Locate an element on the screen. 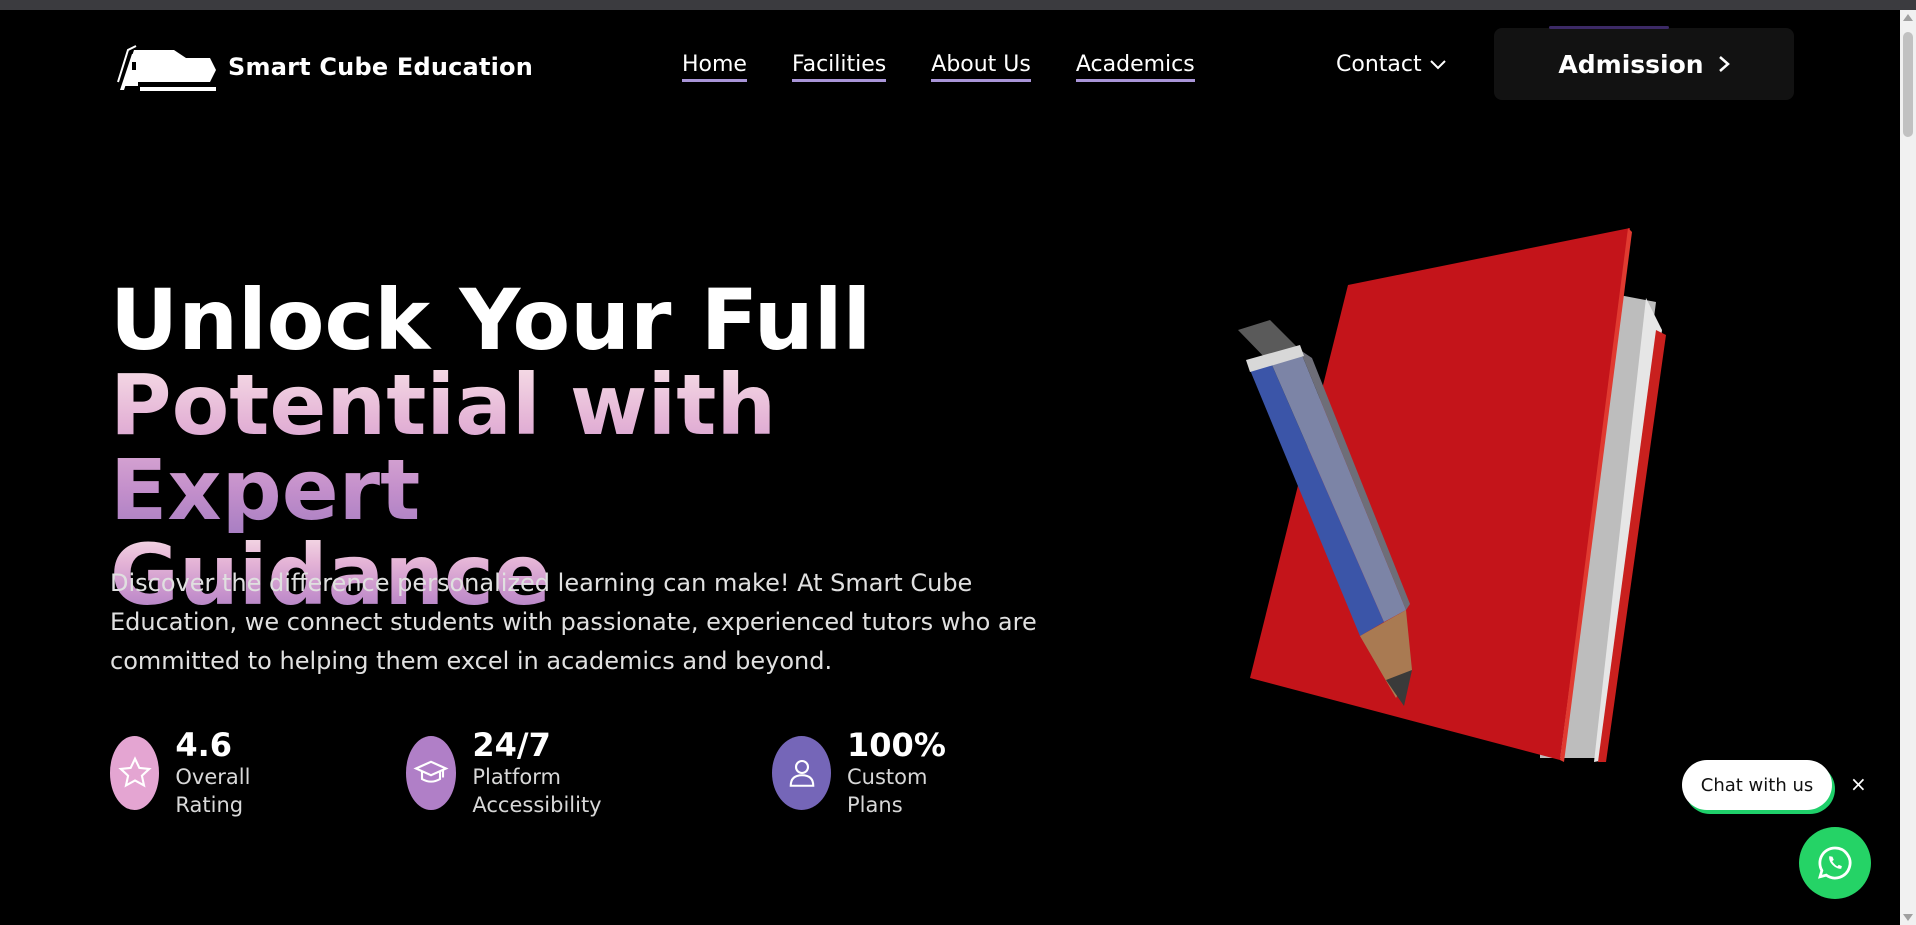 The height and width of the screenshot is (925, 1916). stat-accessibility-text: 24/7 Platform Accessibility is located at coordinates (548, 773).